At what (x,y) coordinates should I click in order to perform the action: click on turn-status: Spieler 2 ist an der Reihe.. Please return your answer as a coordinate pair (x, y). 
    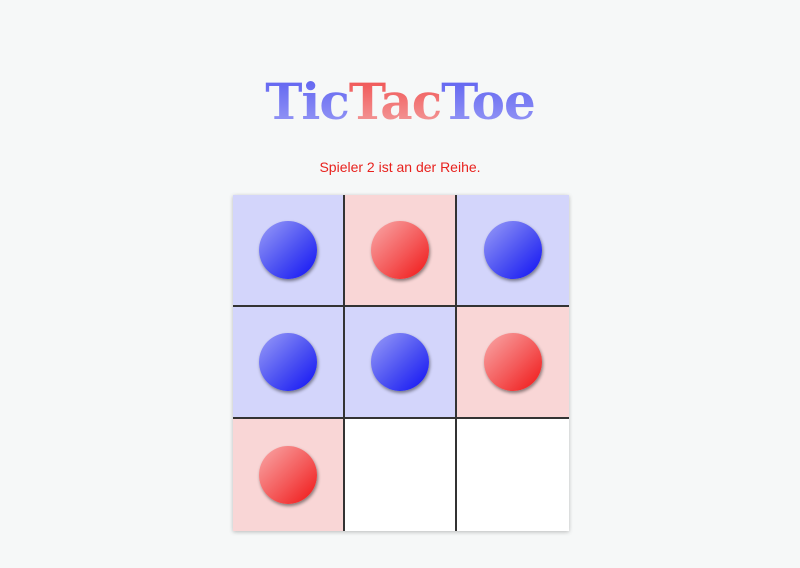
    Looking at the image, I should click on (400, 167).